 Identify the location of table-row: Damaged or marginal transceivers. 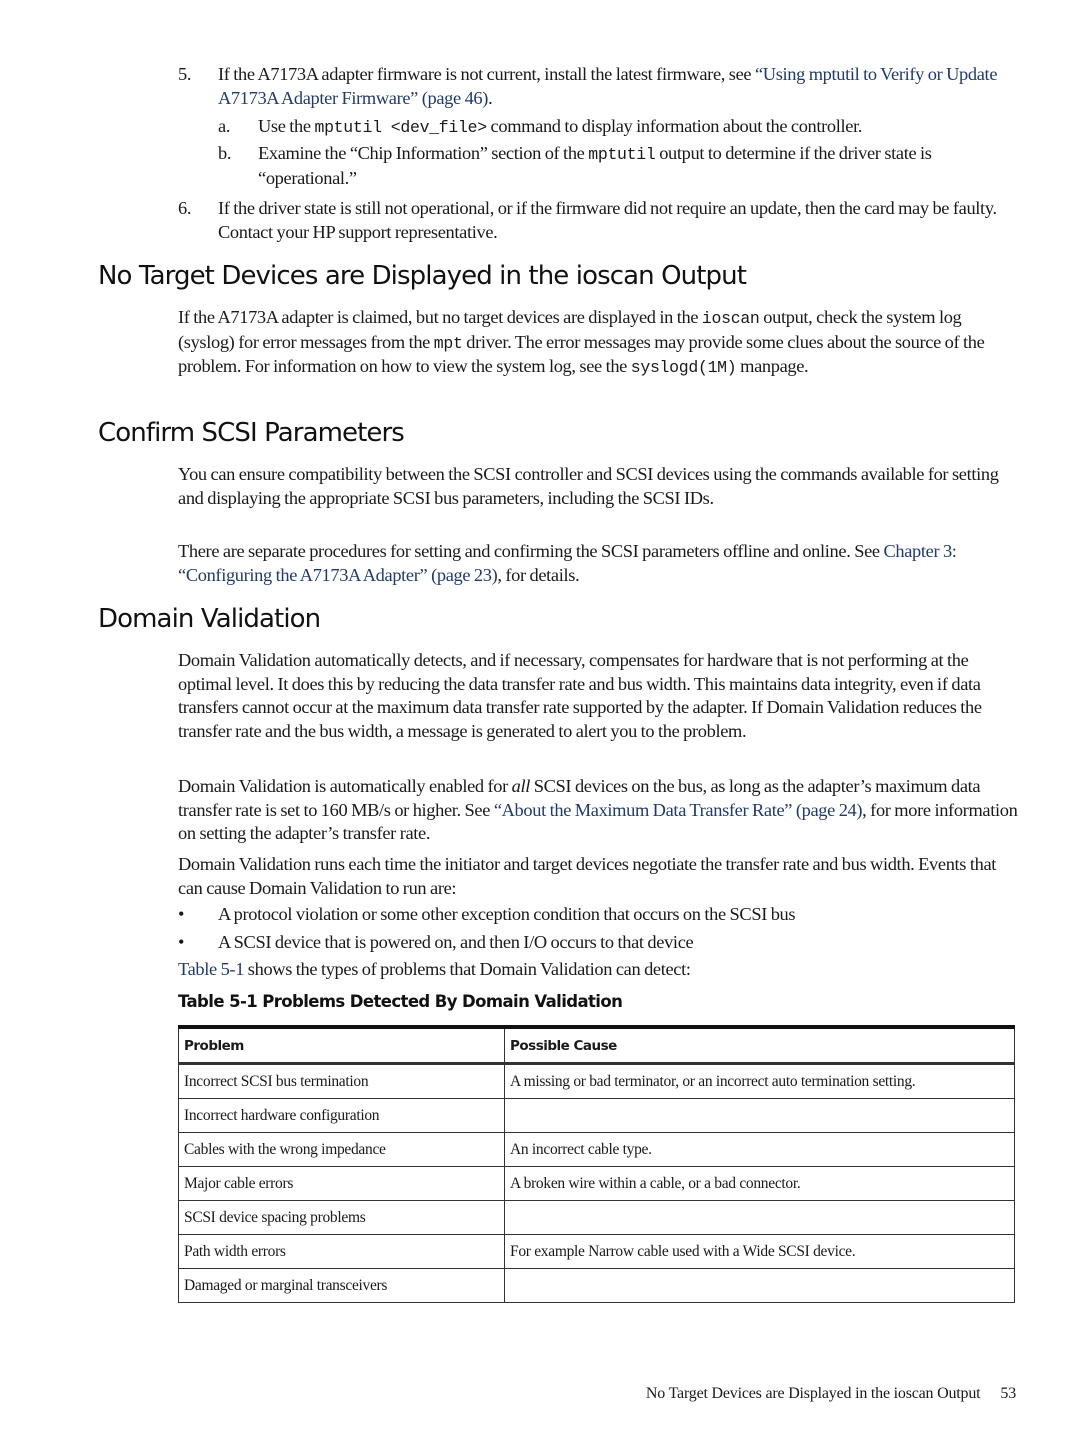
(596, 1285).